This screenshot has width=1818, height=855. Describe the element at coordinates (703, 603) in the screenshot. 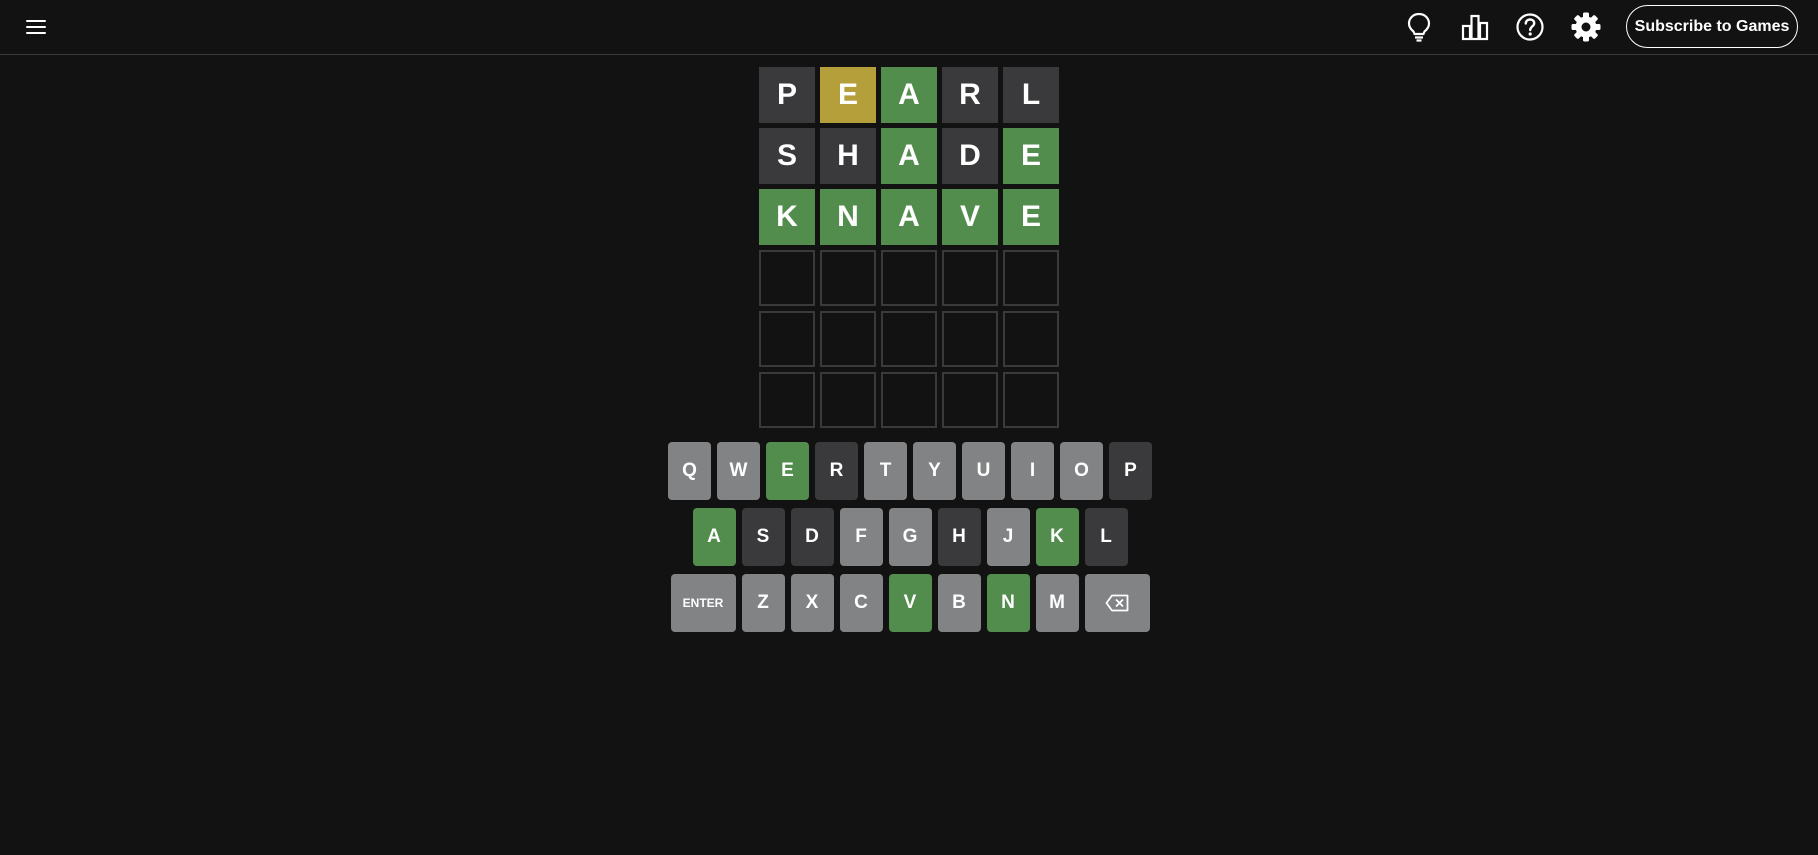

I see `key-enter: ENTER` at that location.